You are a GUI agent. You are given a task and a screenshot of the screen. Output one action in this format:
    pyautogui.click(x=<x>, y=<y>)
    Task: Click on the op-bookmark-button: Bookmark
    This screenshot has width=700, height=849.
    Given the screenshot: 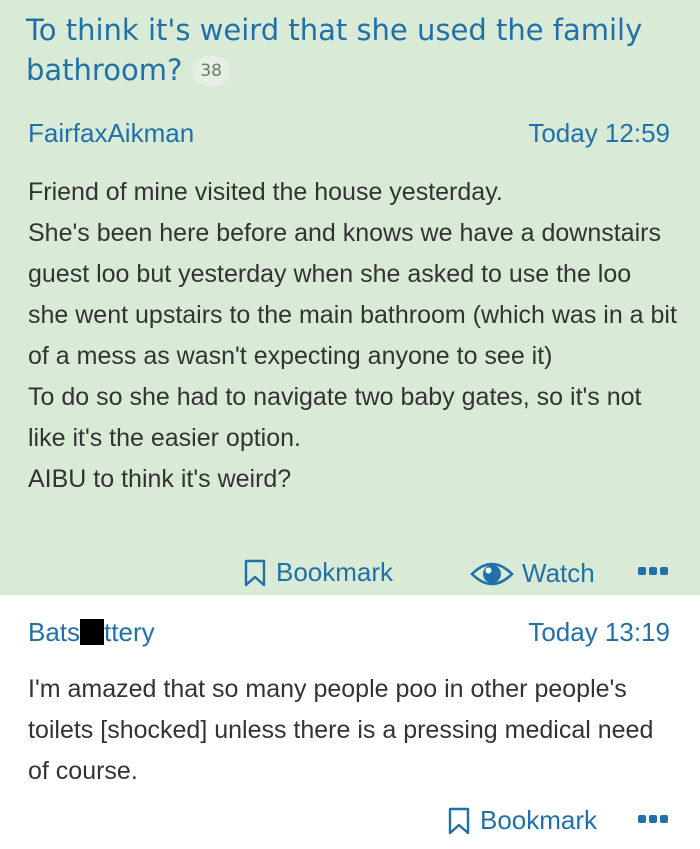 What is the action you would take?
    pyautogui.click(x=318, y=572)
    